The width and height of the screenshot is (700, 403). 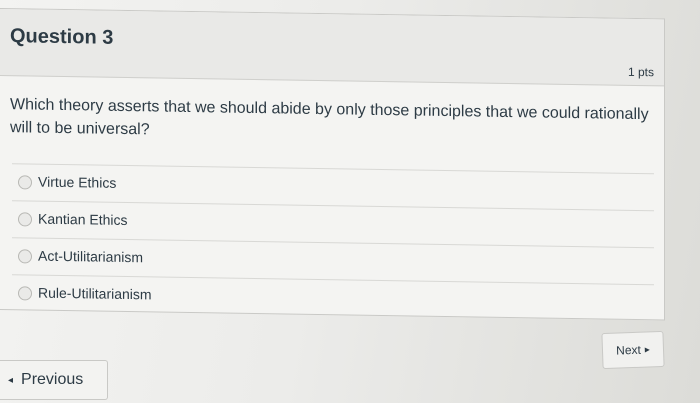 What do you see at coordinates (91, 256) in the screenshot?
I see `answer-label: Act-Utilitarianism` at bounding box center [91, 256].